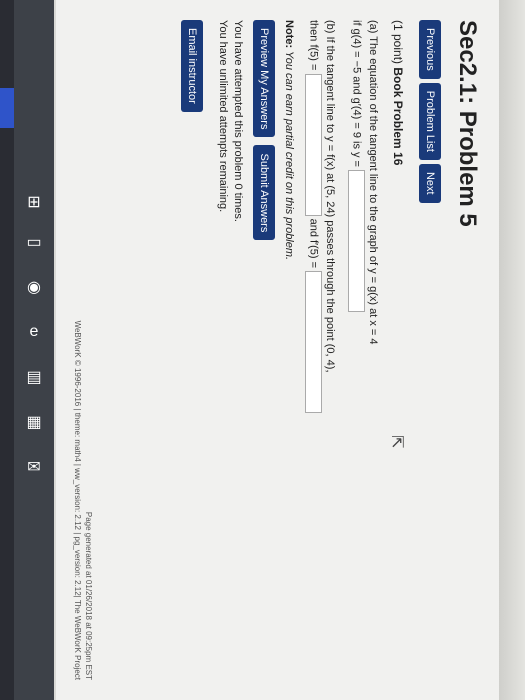  Describe the element at coordinates (192, 66) in the screenshot. I see `email-instructor-button: Email instructor` at that location.